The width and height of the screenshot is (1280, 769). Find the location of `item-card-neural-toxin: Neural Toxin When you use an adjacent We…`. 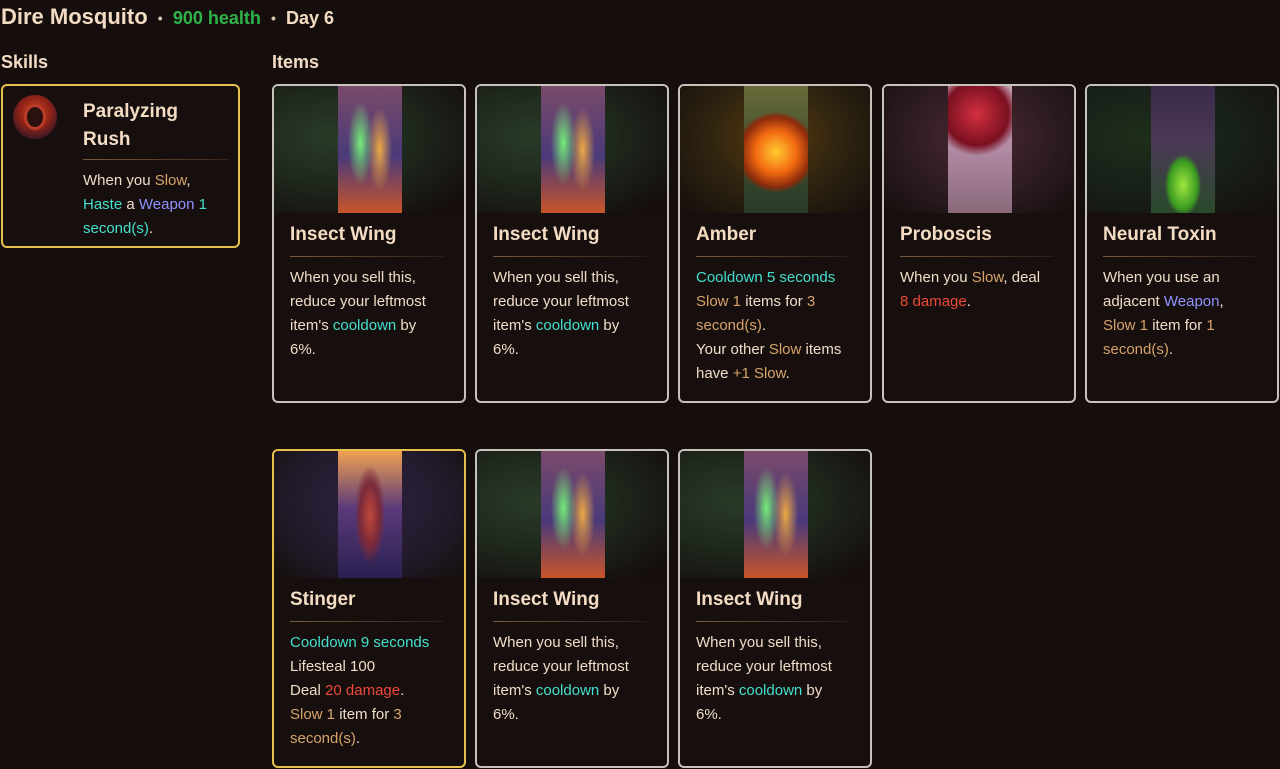

item-card-neural-toxin: Neural Toxin When you use an adjacent We… is located at coordinates (1182, 243).